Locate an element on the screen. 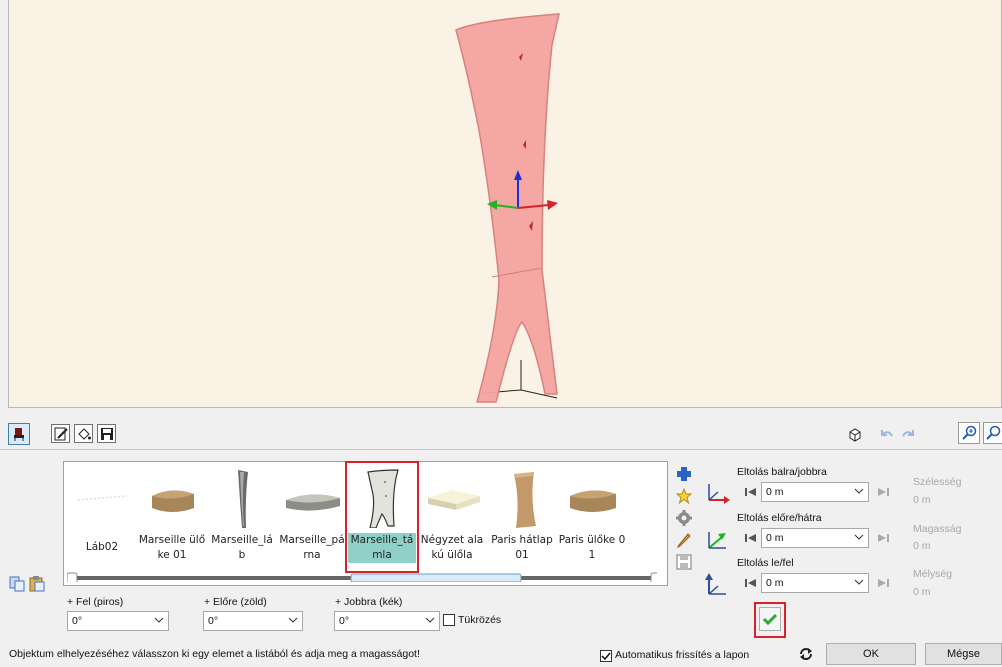 This screenshot has height=667, width=1002. edit-element-button is located at coordinates (684, 540).